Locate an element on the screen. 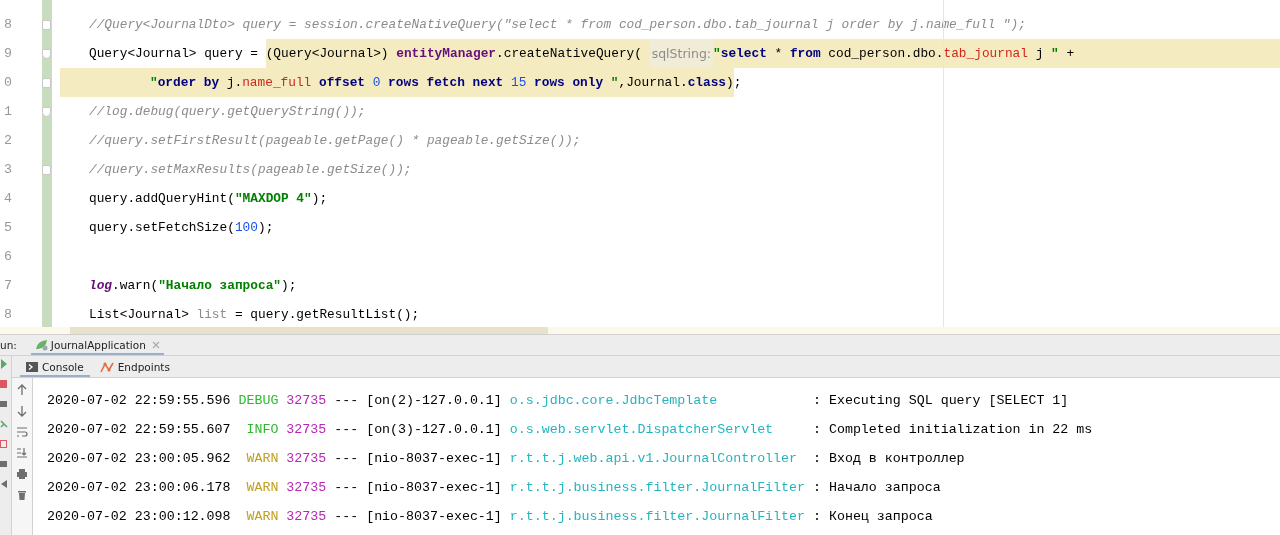 The width and height of the screenshot is (1280, 535). line-number: 7 is located at coordinates (8, 285).